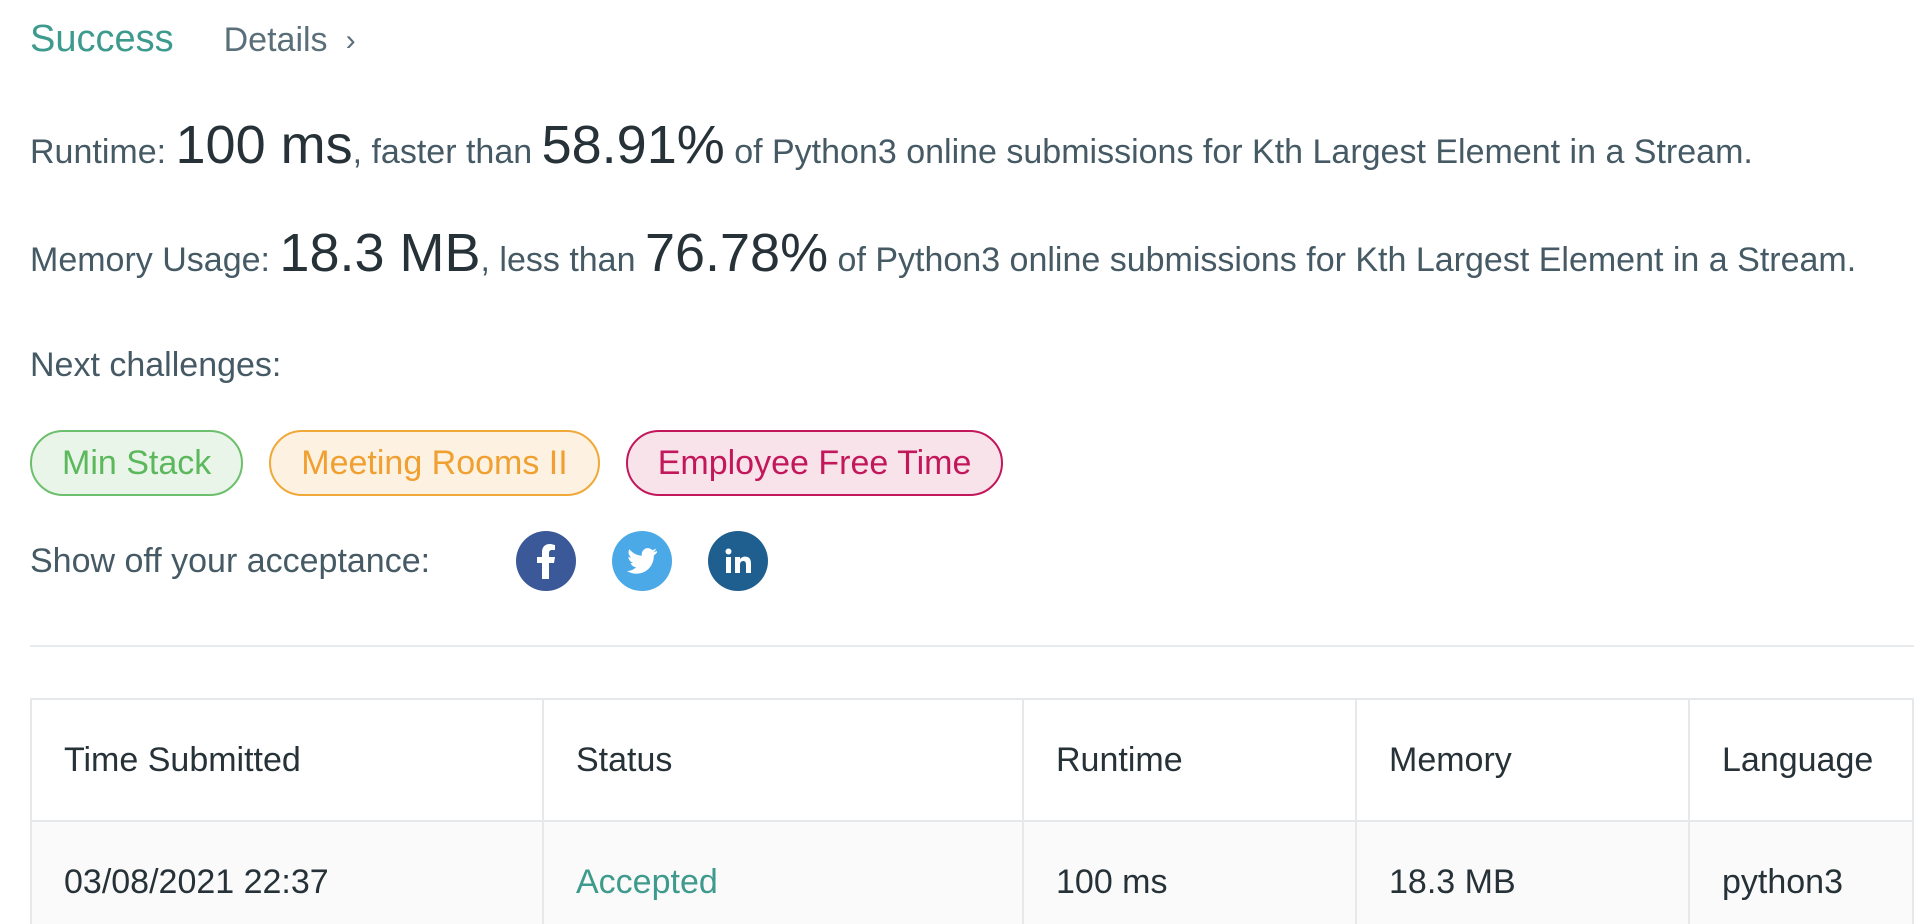  I want to click on header-language: Language, so click(1801, 760).